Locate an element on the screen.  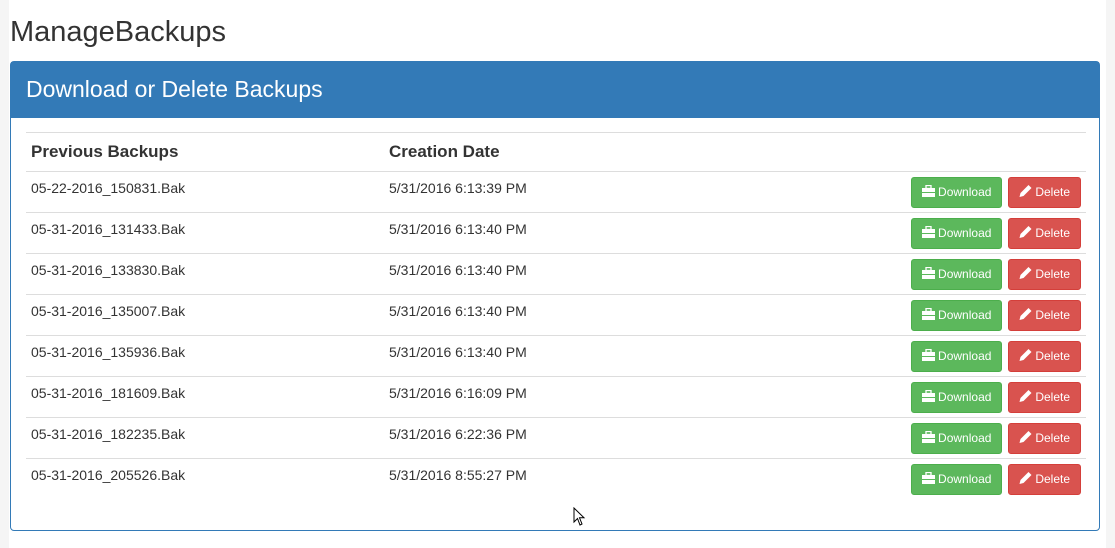
backup-creation-date: 5/31/2016 6:16:09 PM is located at coordinates (544, 397).